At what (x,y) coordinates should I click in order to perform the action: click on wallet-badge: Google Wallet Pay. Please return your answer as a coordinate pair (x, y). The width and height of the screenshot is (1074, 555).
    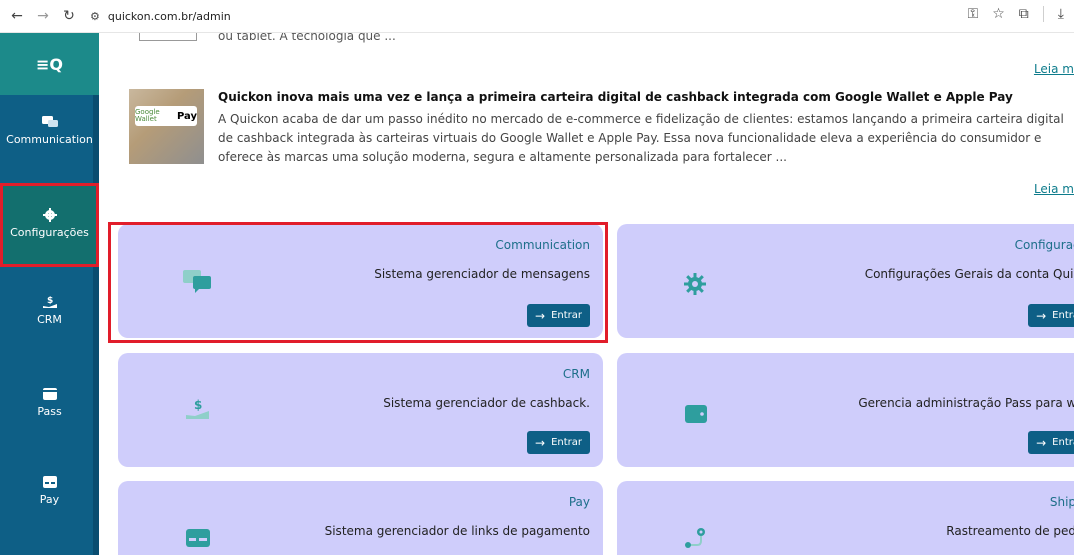
    Looking at the image, I should click on (166, 116).